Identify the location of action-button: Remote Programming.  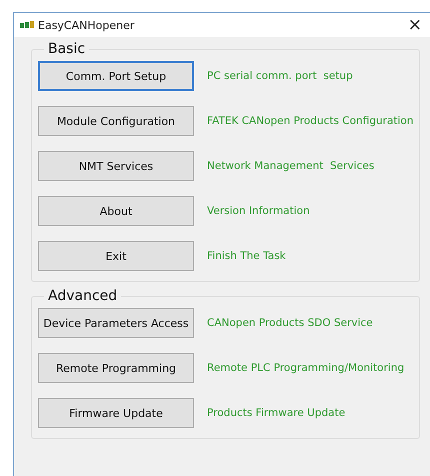
(116, 368).